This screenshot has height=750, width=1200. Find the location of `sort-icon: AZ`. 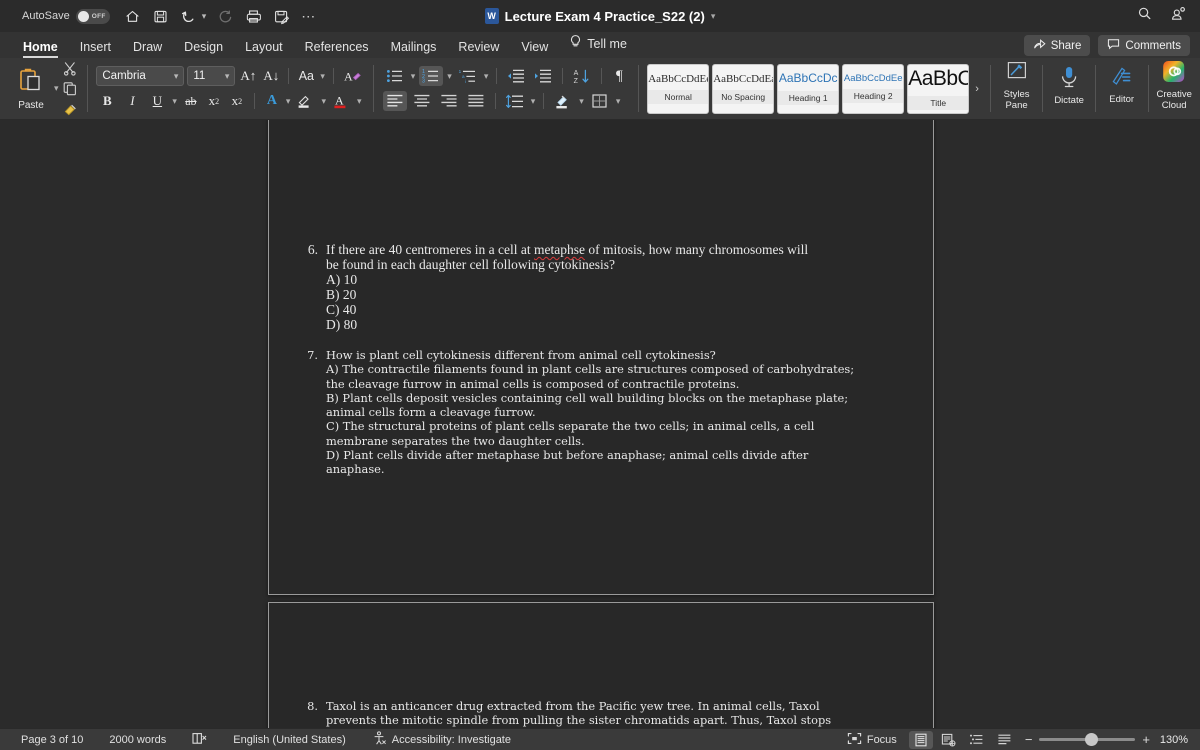

sort-icon: AZ is located at coordinates (582, 76).